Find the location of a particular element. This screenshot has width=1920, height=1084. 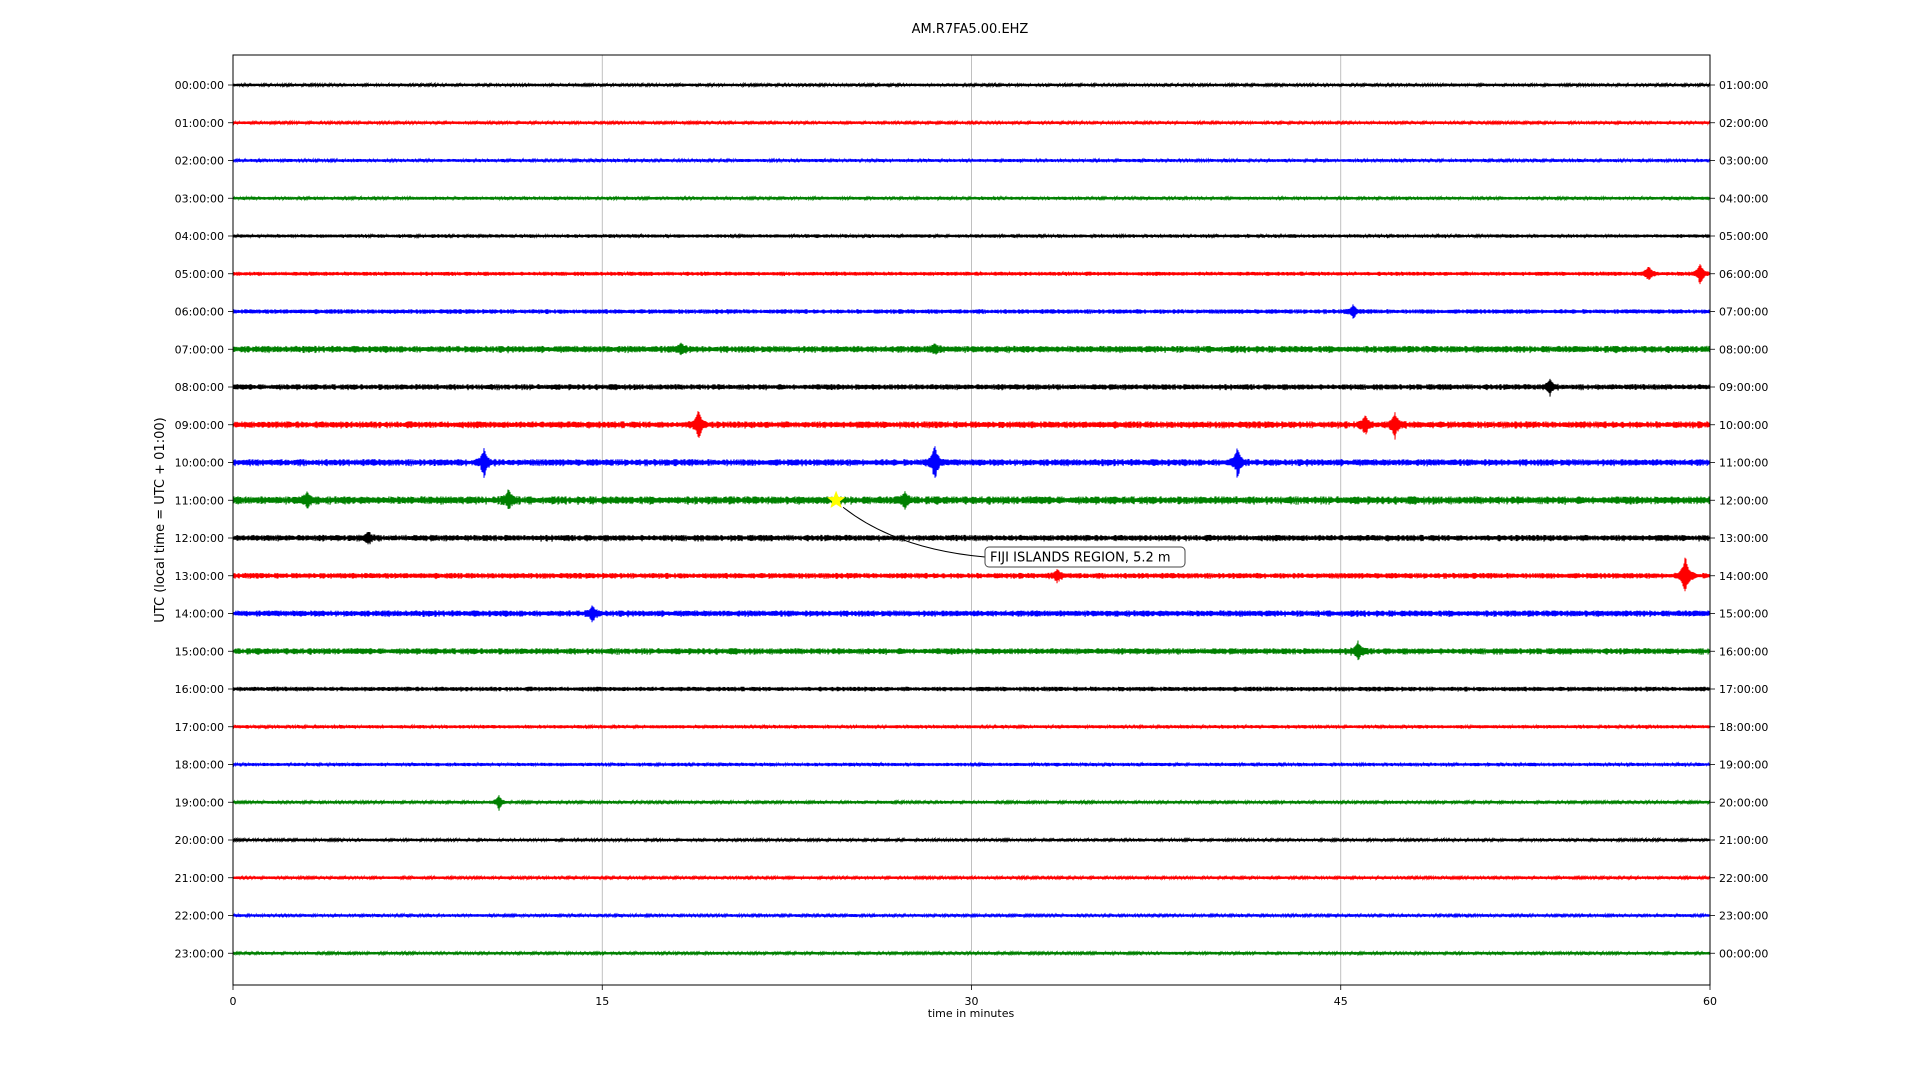

right-tick-label-16: 17:00:00 is located at coordinates (1743, 689).